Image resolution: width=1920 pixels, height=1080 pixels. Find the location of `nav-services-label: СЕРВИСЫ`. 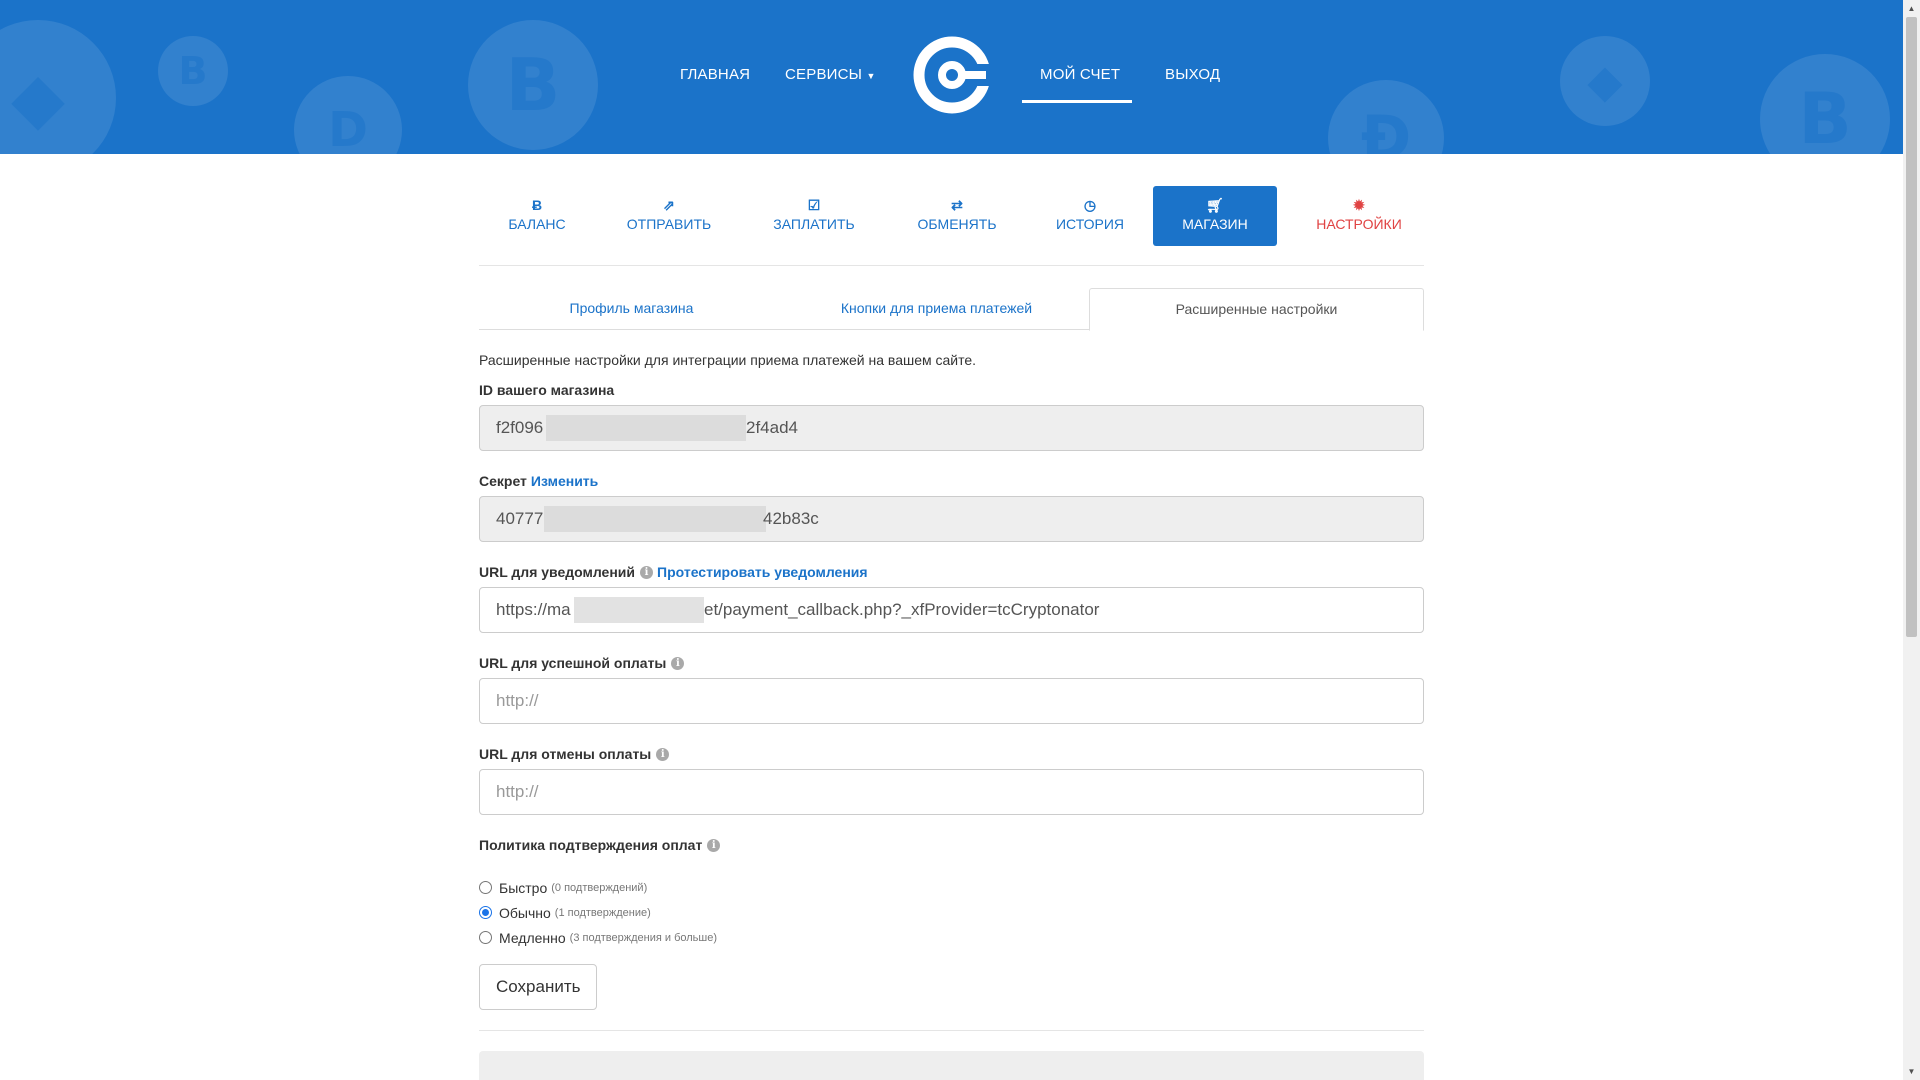

nav-services-label: СЕРВИСЫ is located at coordinates (824, 74).